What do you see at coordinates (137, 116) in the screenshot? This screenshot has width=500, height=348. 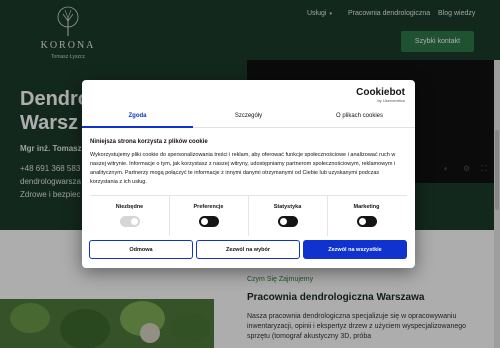 I see `tab-zgoda: Zgoda` at bounding box center [137, 116].